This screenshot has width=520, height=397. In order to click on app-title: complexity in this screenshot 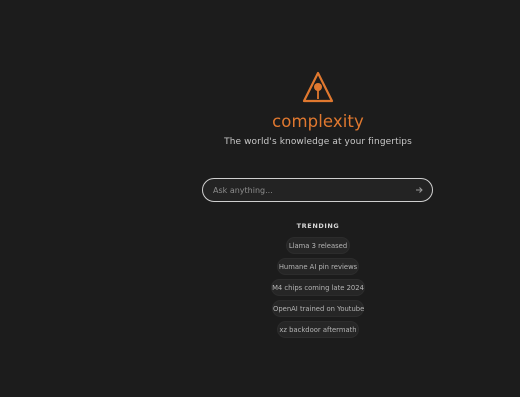, I will do `click(318, 121)`.